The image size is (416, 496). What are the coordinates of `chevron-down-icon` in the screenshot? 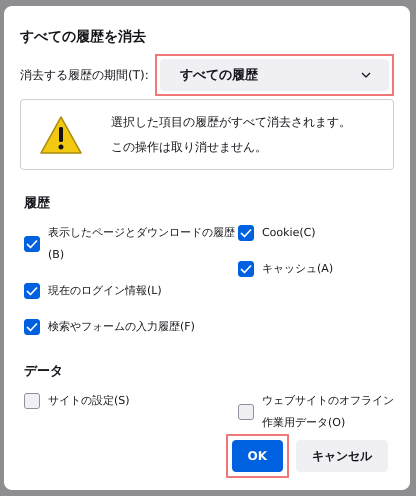 It's located at (366, 75).